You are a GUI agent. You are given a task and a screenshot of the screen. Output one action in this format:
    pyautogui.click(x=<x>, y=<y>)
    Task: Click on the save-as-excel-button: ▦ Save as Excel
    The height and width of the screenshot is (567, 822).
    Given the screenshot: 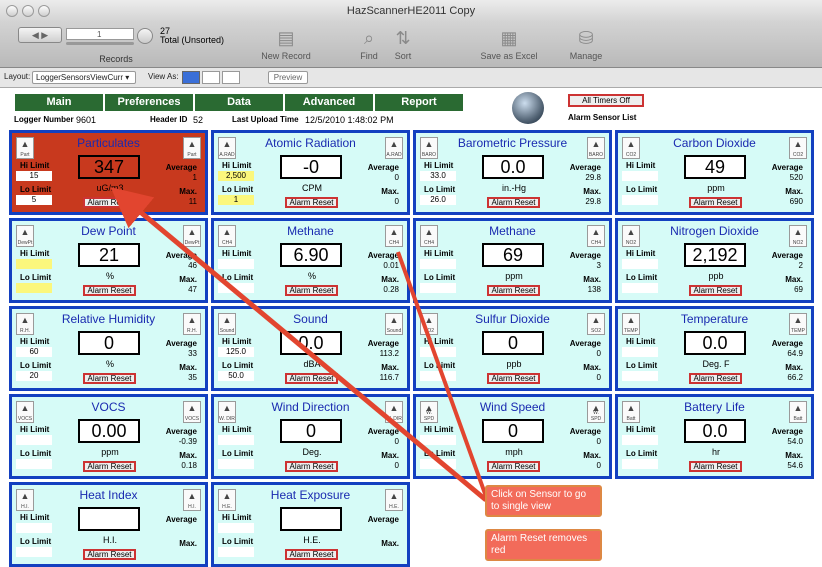 What is the action you would take?
    pyautogui.click(x=509, y=44)
    